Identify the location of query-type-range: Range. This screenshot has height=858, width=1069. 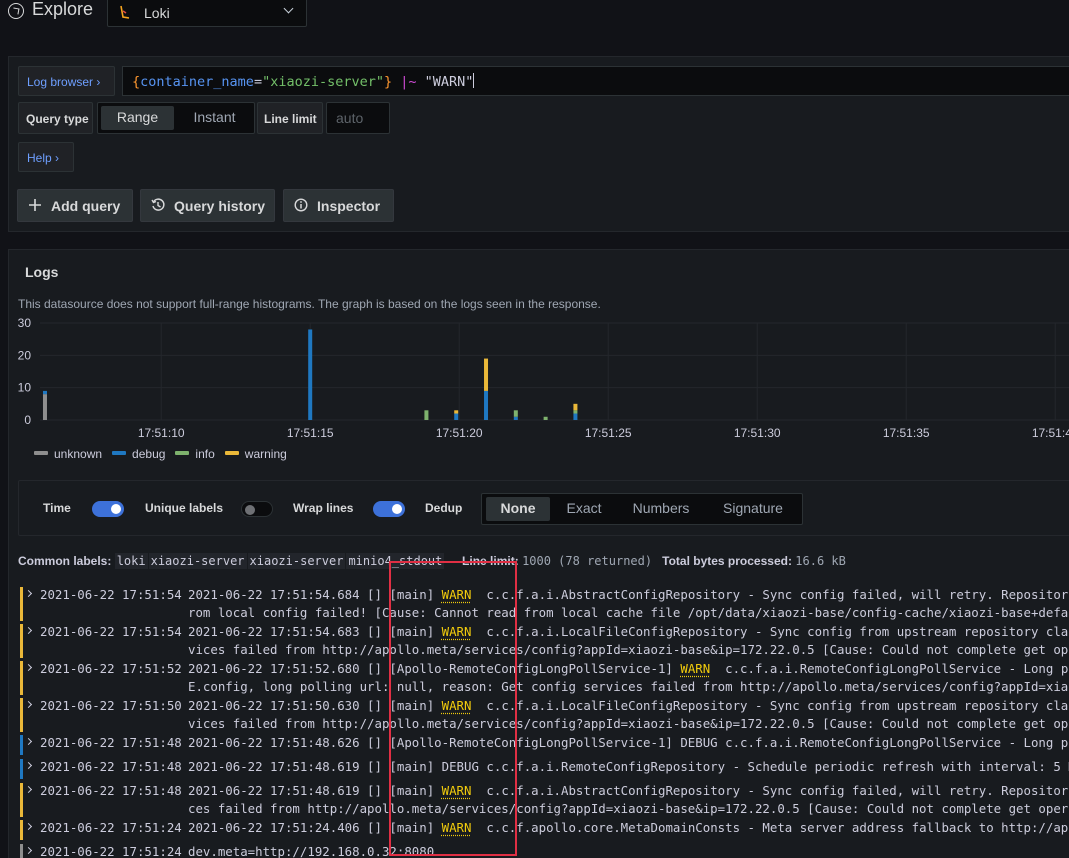
(137, 118).